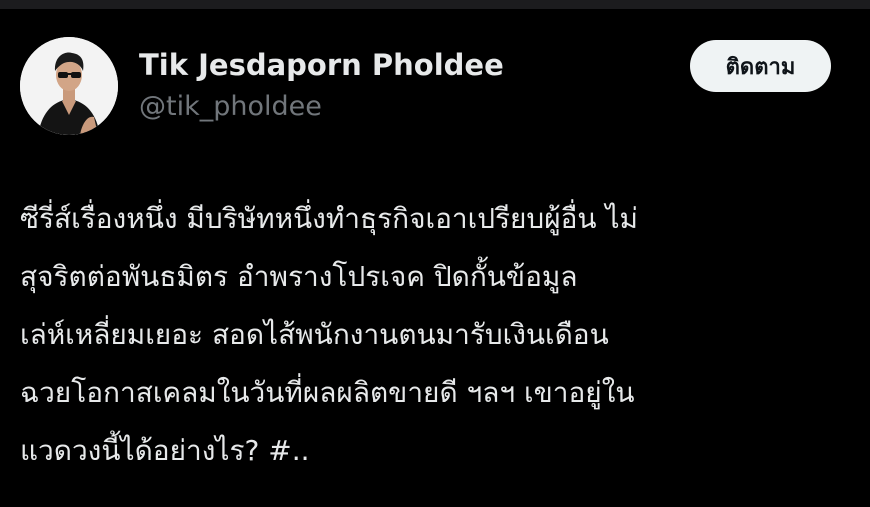 This screenshot has height=507, width=870. Describe the element at coordinates (230, 107) in the screenshot. I see `user-handle: @tik_pholdee` at that location.